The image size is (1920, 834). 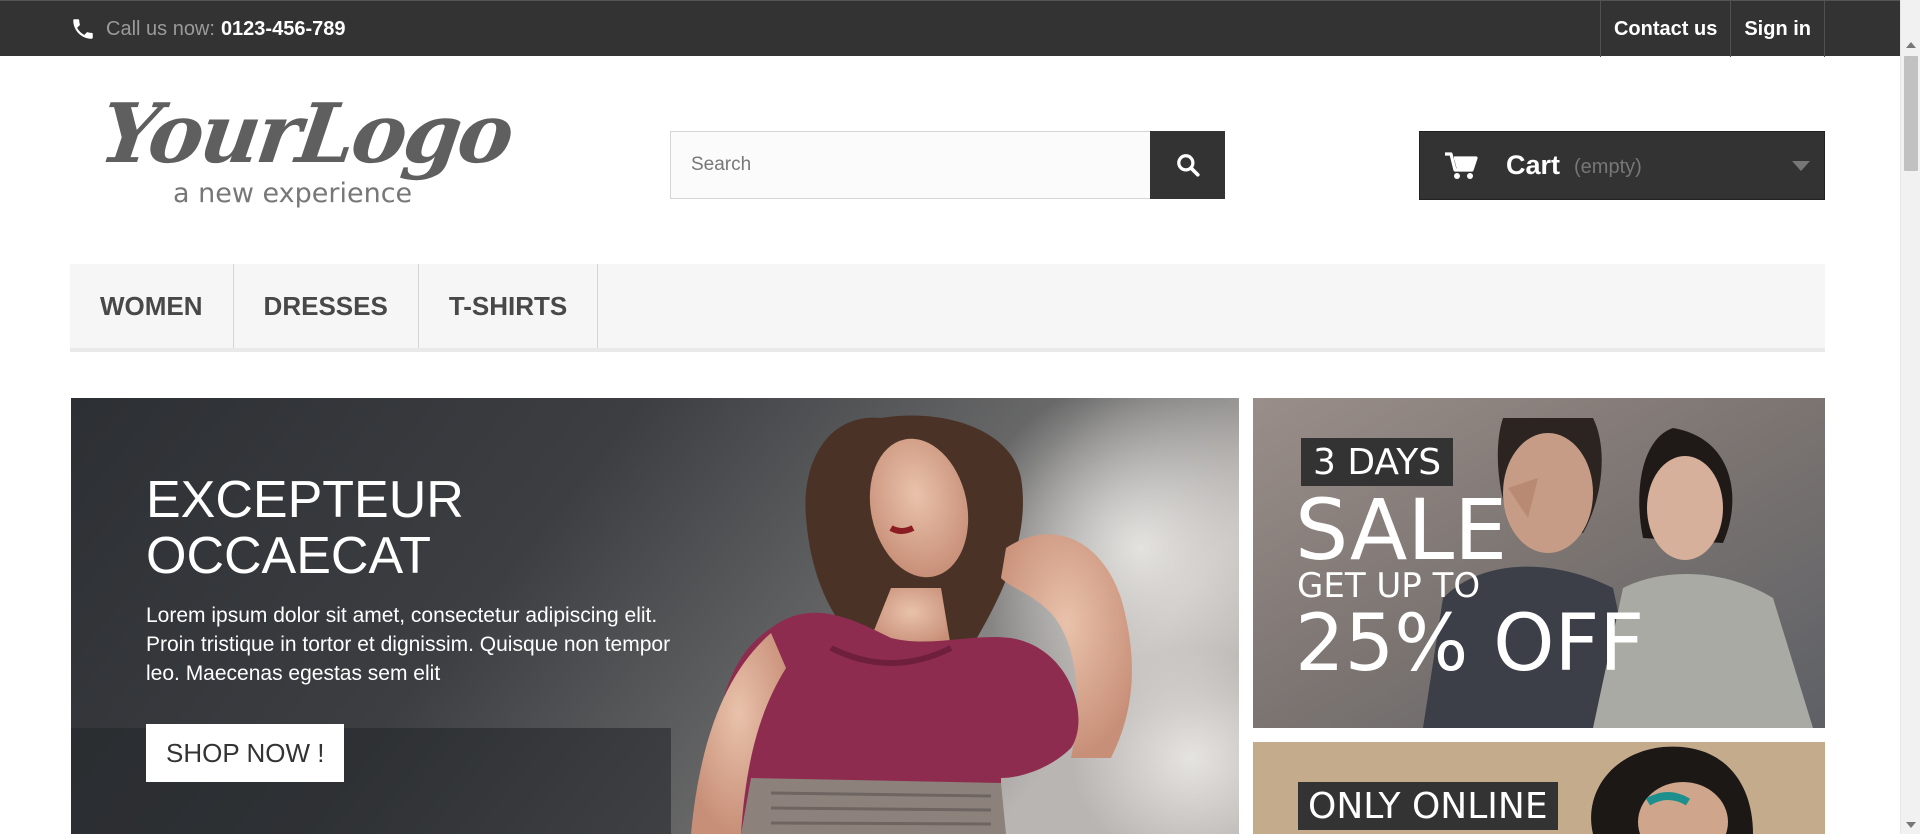 I want to click on call-us: Call us now: 0123-456-789, so click(x=208, y=29).